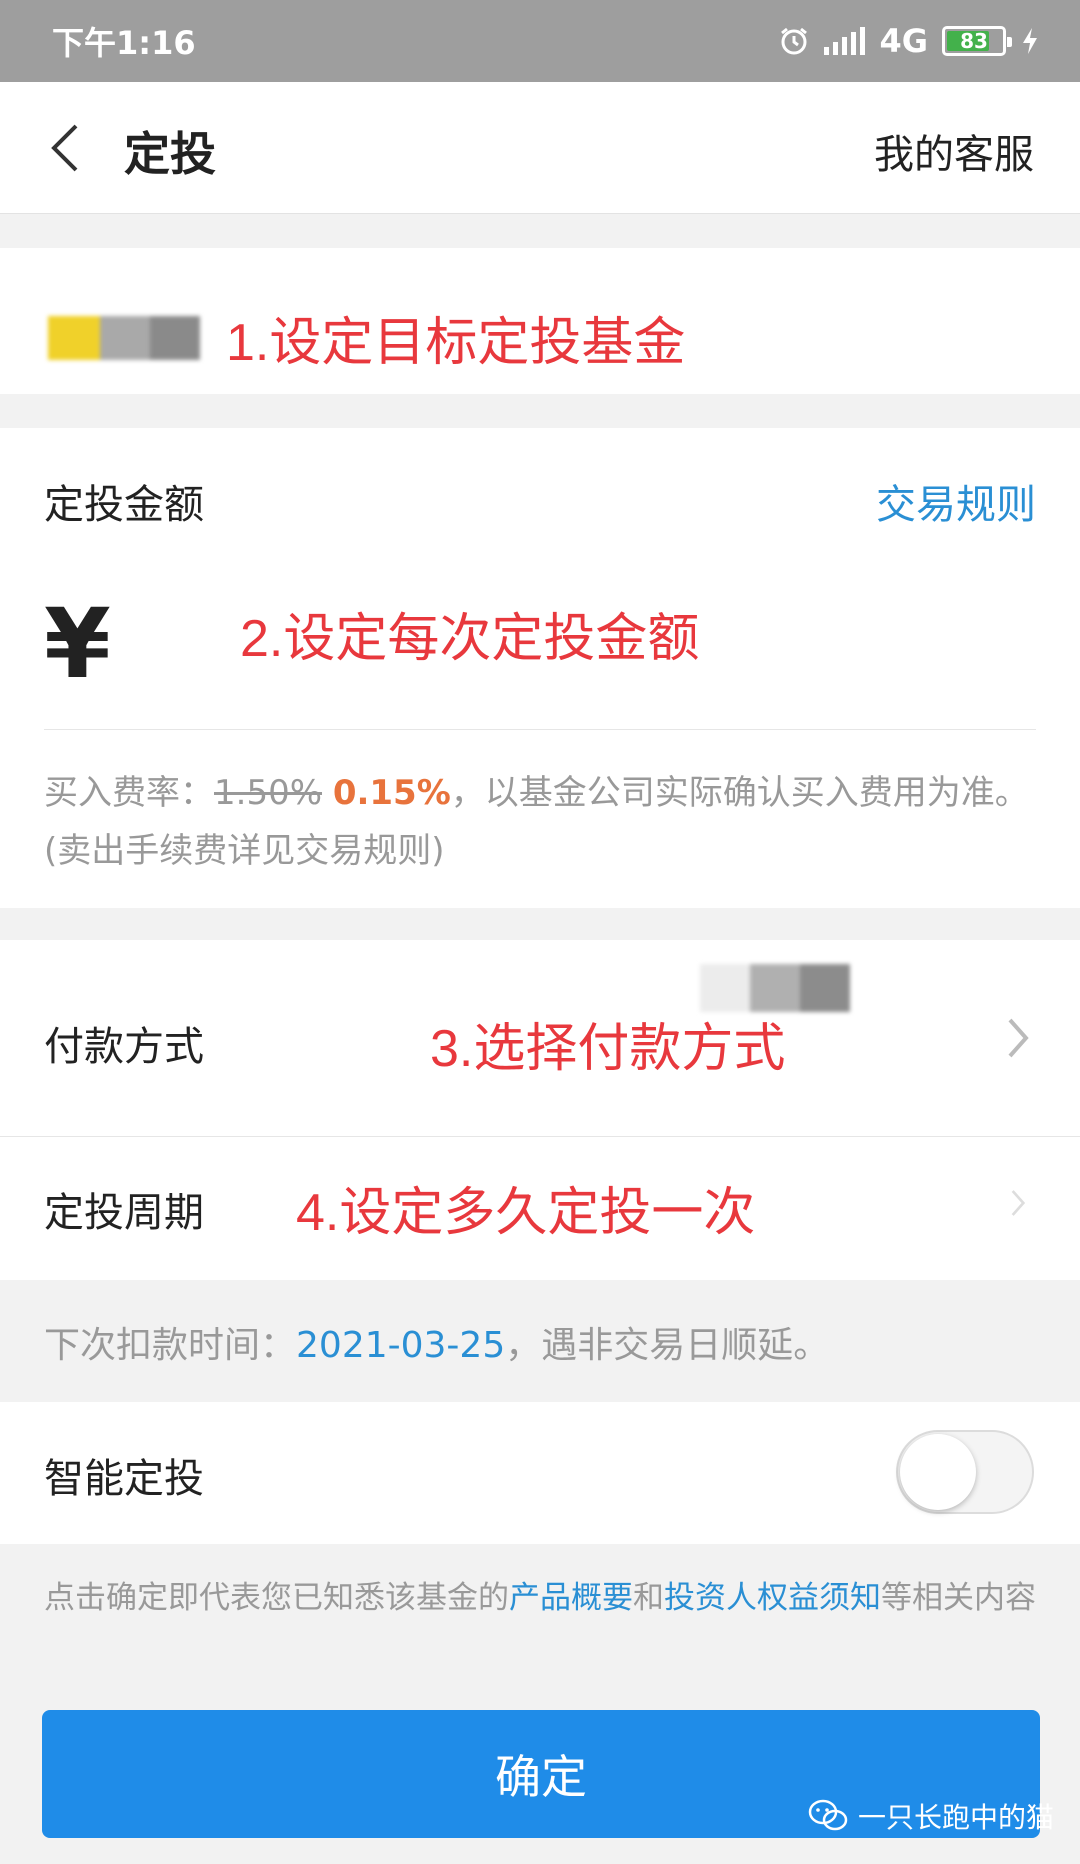 The height and width of the screenshot is (1864, 1080). What do you see at coordinates (903, 41) in the screenshot?
I see `network-label: 4G` at bounding box center [903, 41].